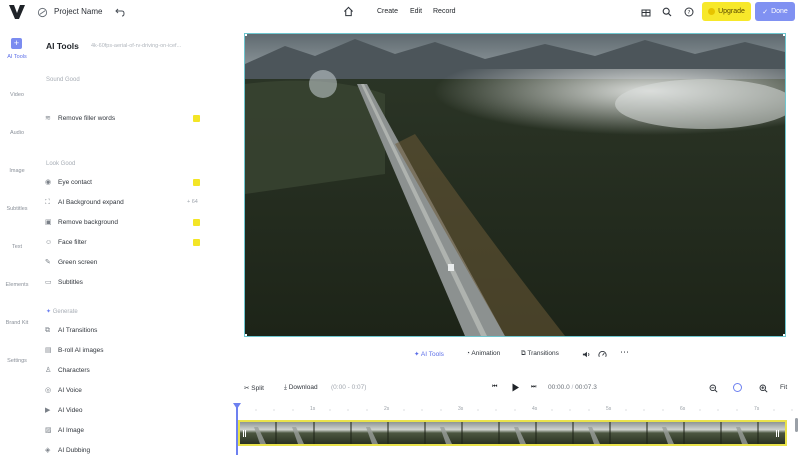  I want to click on home-icon, so click(348, 11).